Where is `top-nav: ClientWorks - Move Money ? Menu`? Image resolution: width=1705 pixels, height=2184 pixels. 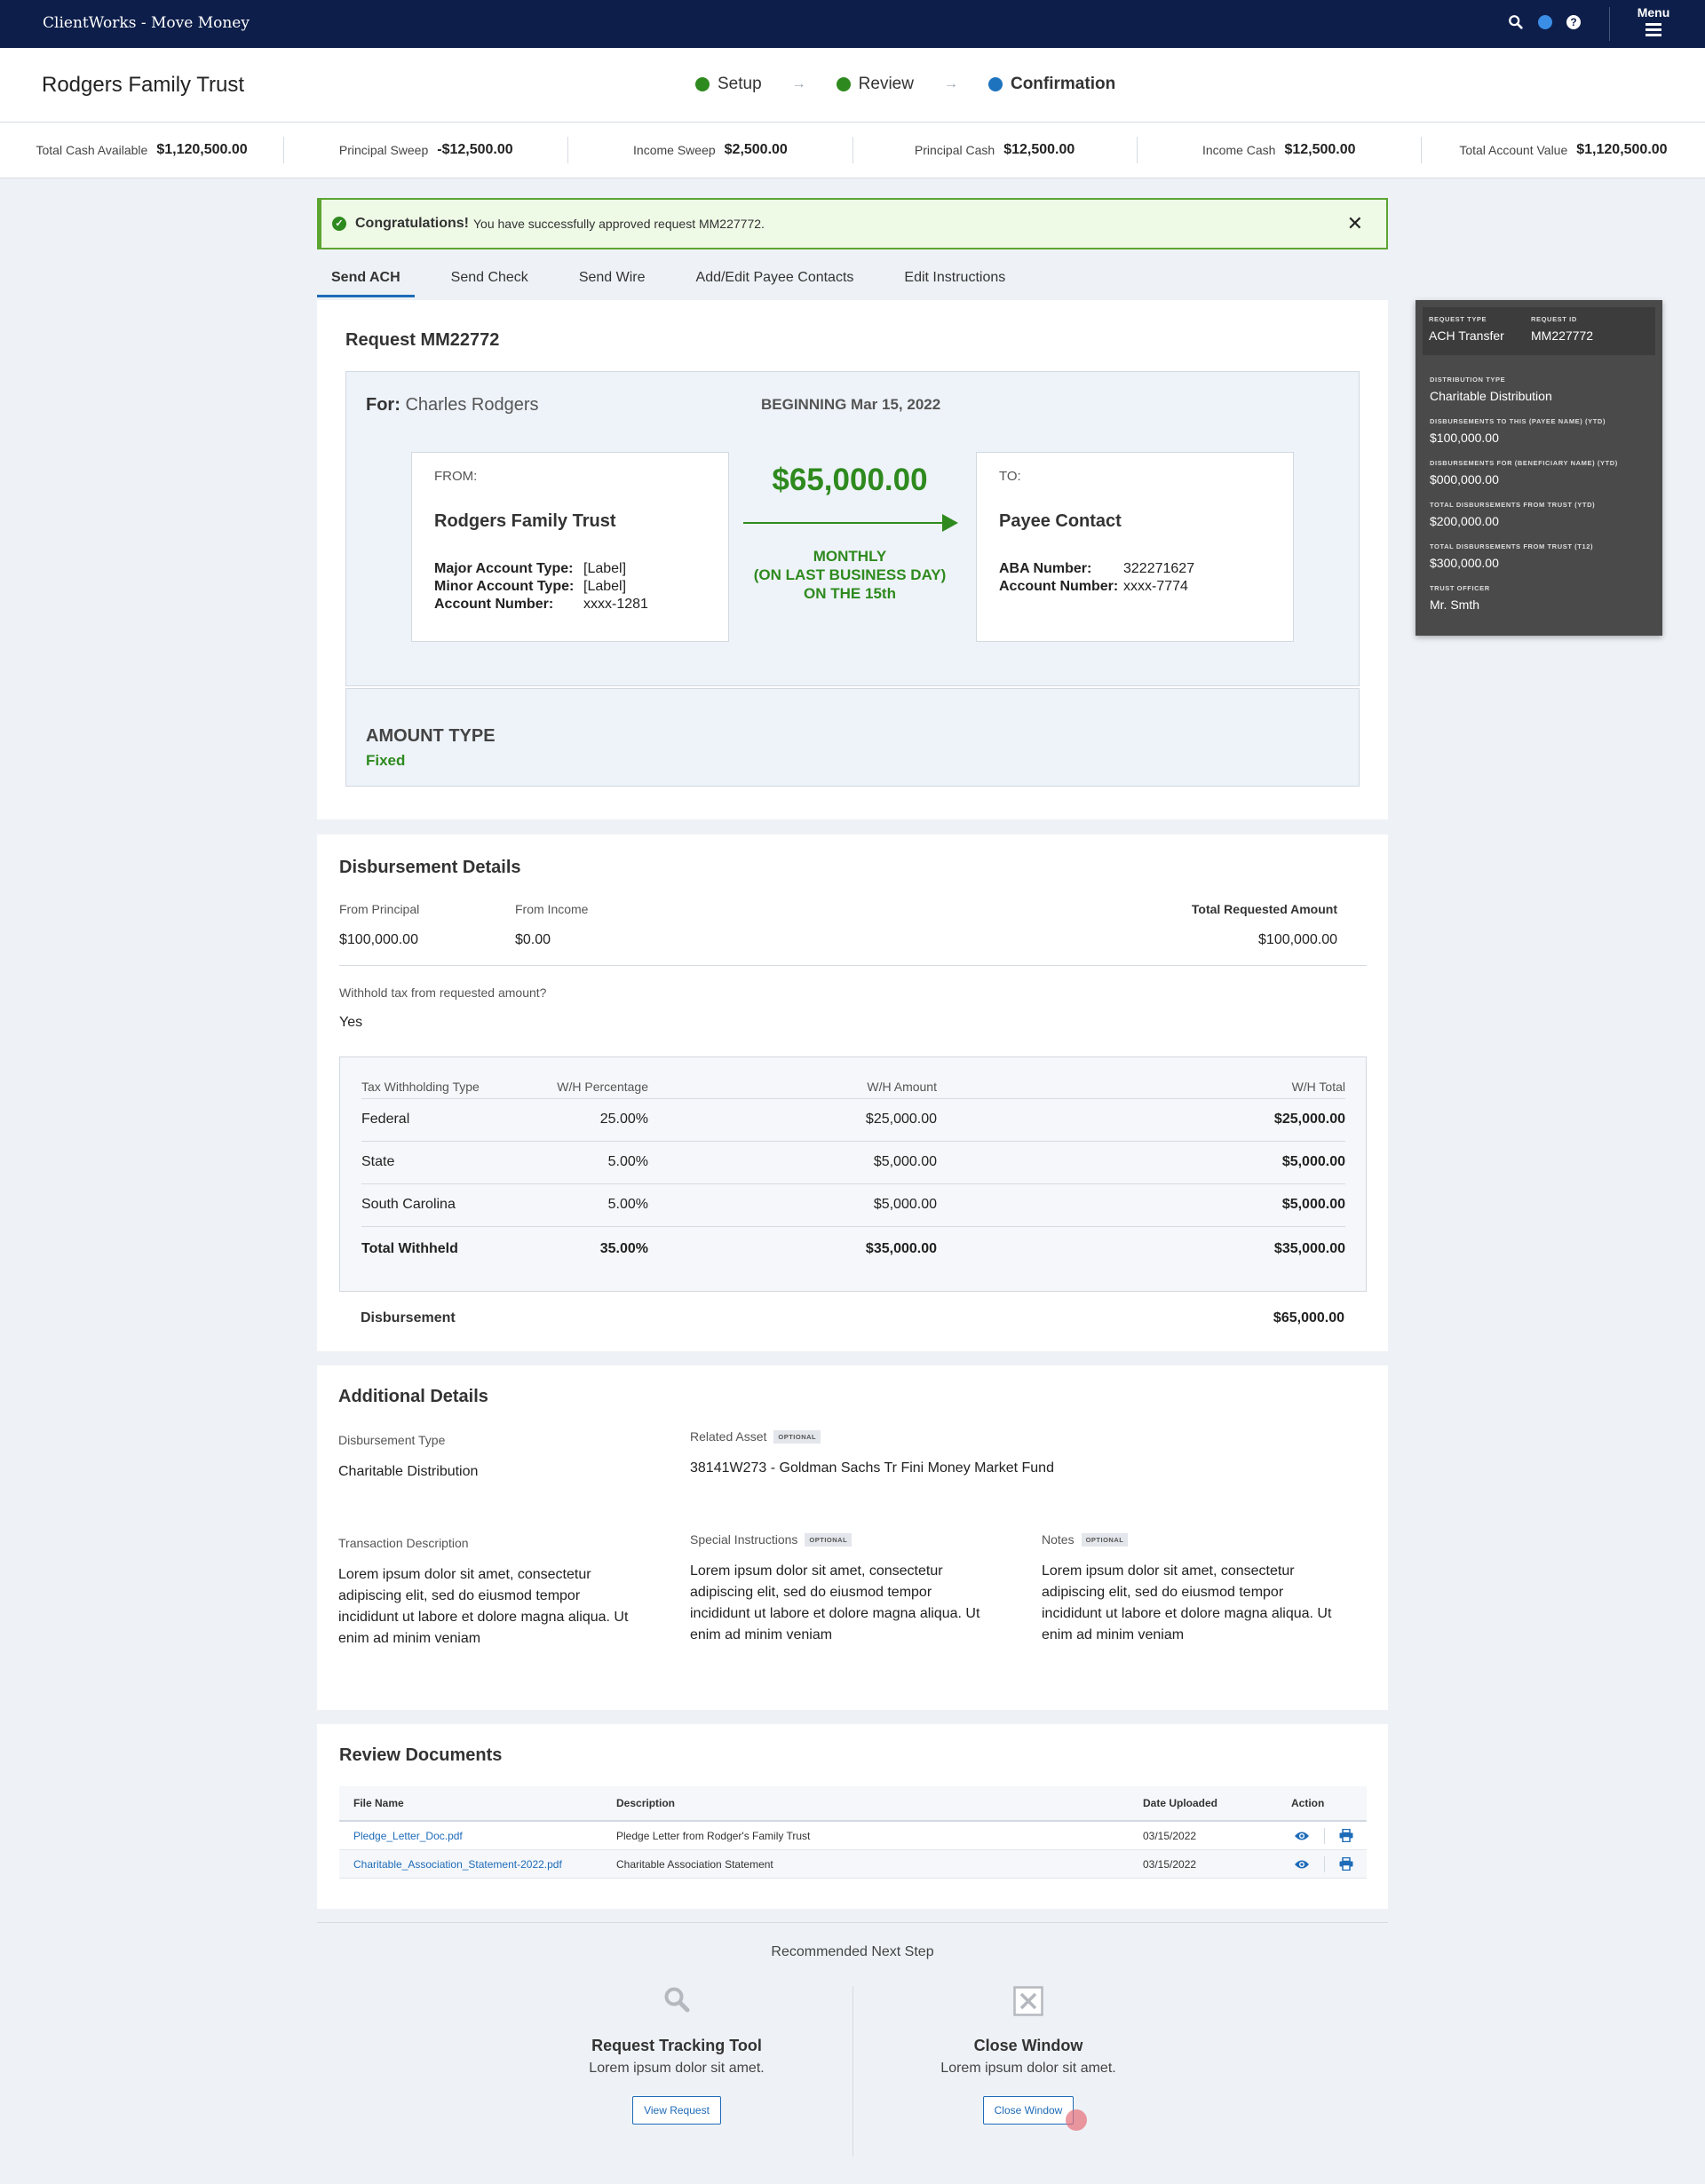
top-nav: ClientWorks - Move Money ? Menu is located at coordinates (853, 24).